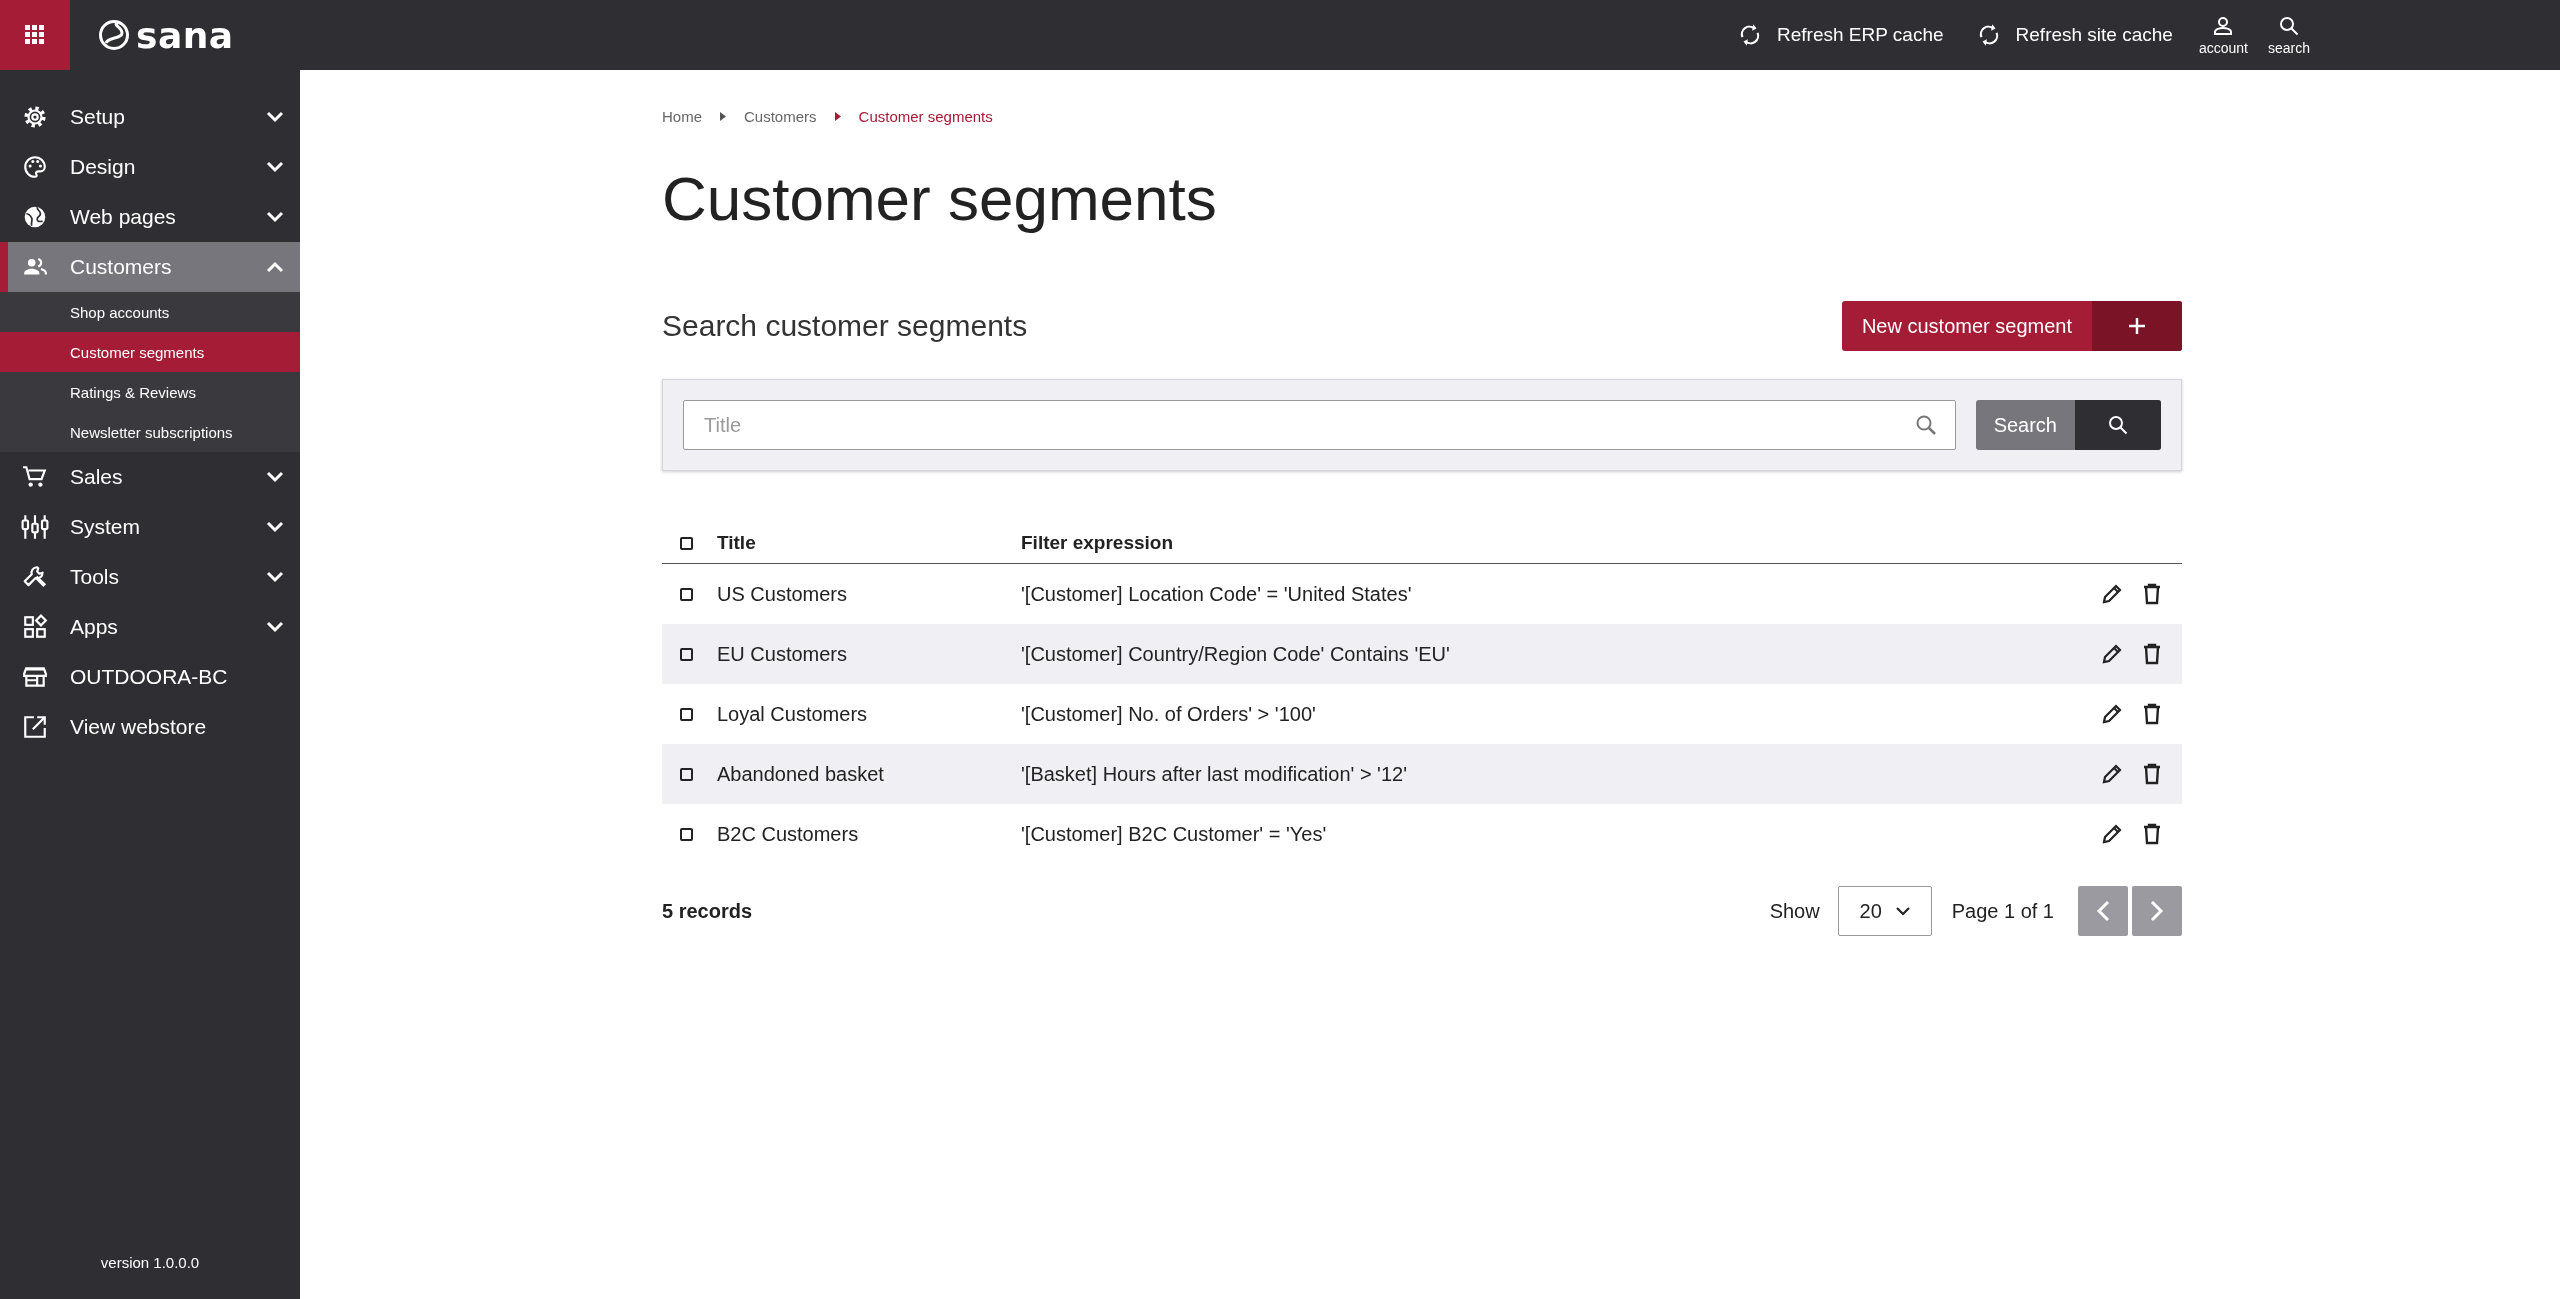 Image resolution: width=2560 pixels, height=1299 pixels. What do you see at coordinates (150, 217) in the screenshot?
I see `sidebar-item: Web pages` at bounding box center [150, 217].